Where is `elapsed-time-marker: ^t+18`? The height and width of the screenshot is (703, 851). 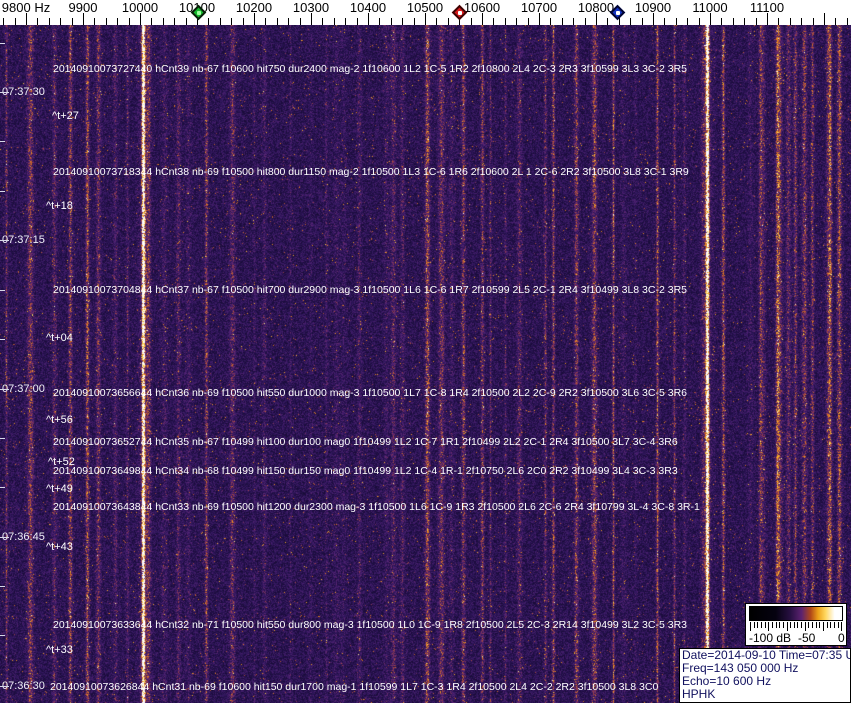
elapsed-time-marker: ^t+18 is located at coordinates (59, 206).